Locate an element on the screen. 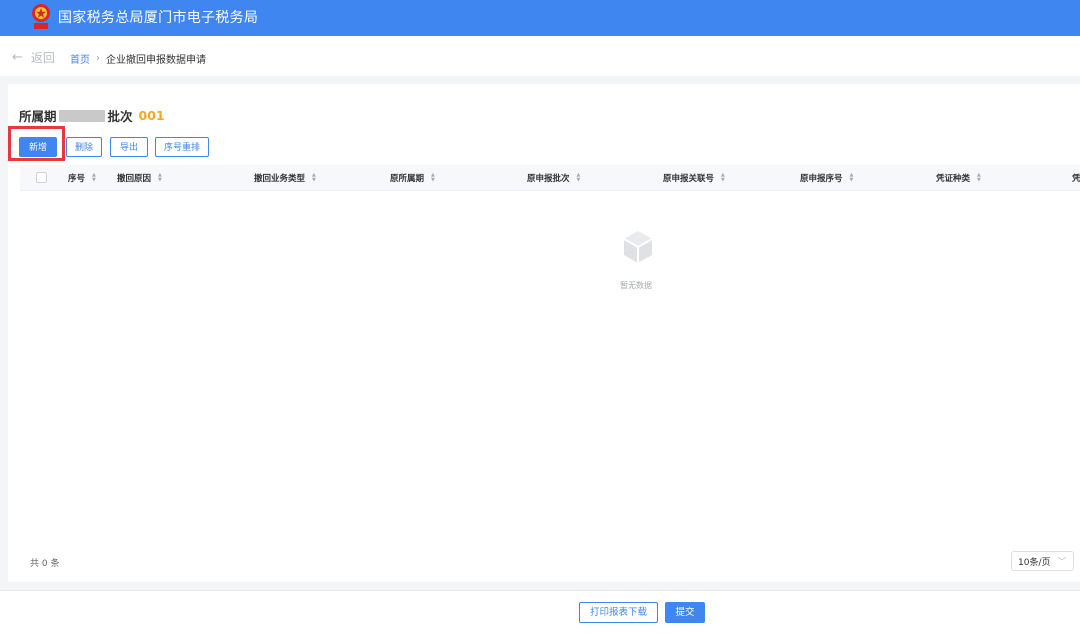 The width and height of the screenshot is (1080, 634). column-header: 序号 ▲ ▼ is located at coordinates (82, 178).